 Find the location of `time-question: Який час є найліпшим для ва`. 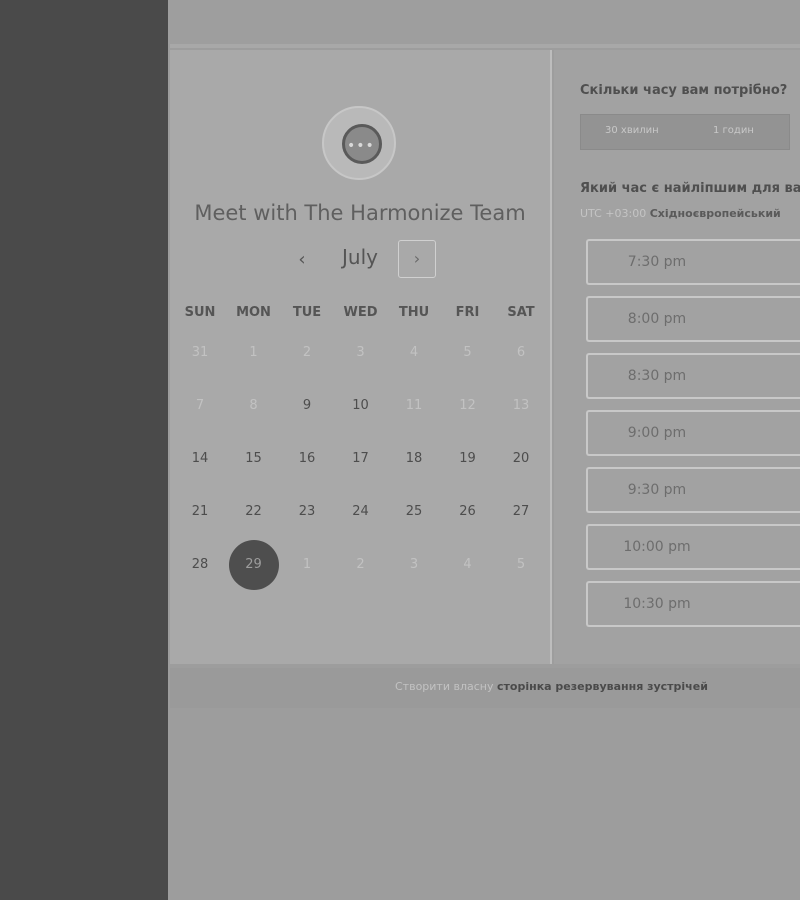

time-question: Який час є найліпшим для ва is located at coordinates (690, 188).